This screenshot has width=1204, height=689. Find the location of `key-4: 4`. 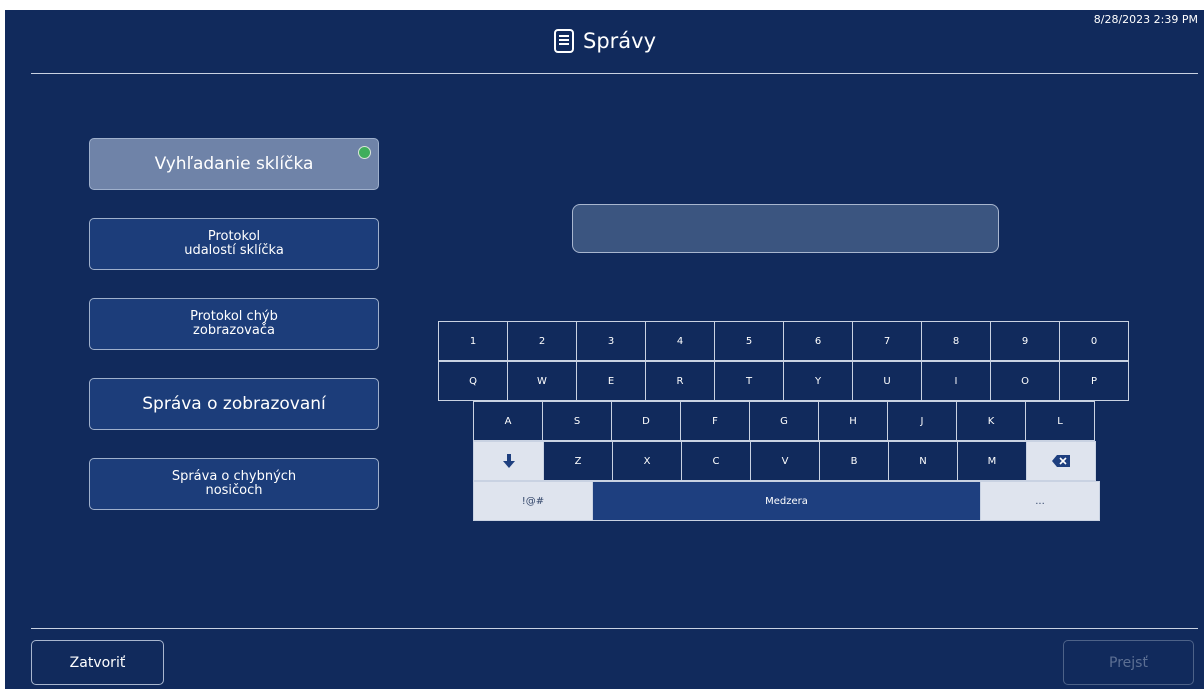

key-4: 4 is located at coordinates (680, 341).